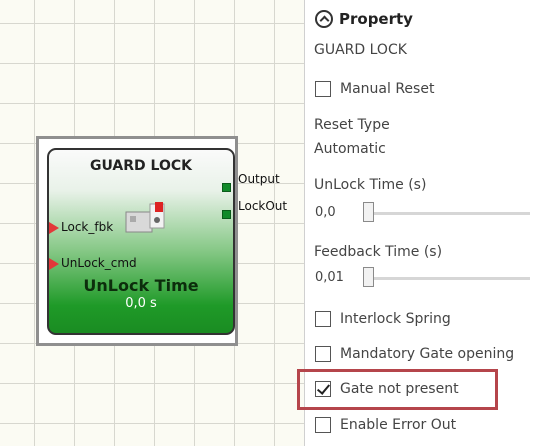 This screenshot has height=446, width=539. I want to click on enable-error-out-label: Enable Error Out, so click(398, 425).